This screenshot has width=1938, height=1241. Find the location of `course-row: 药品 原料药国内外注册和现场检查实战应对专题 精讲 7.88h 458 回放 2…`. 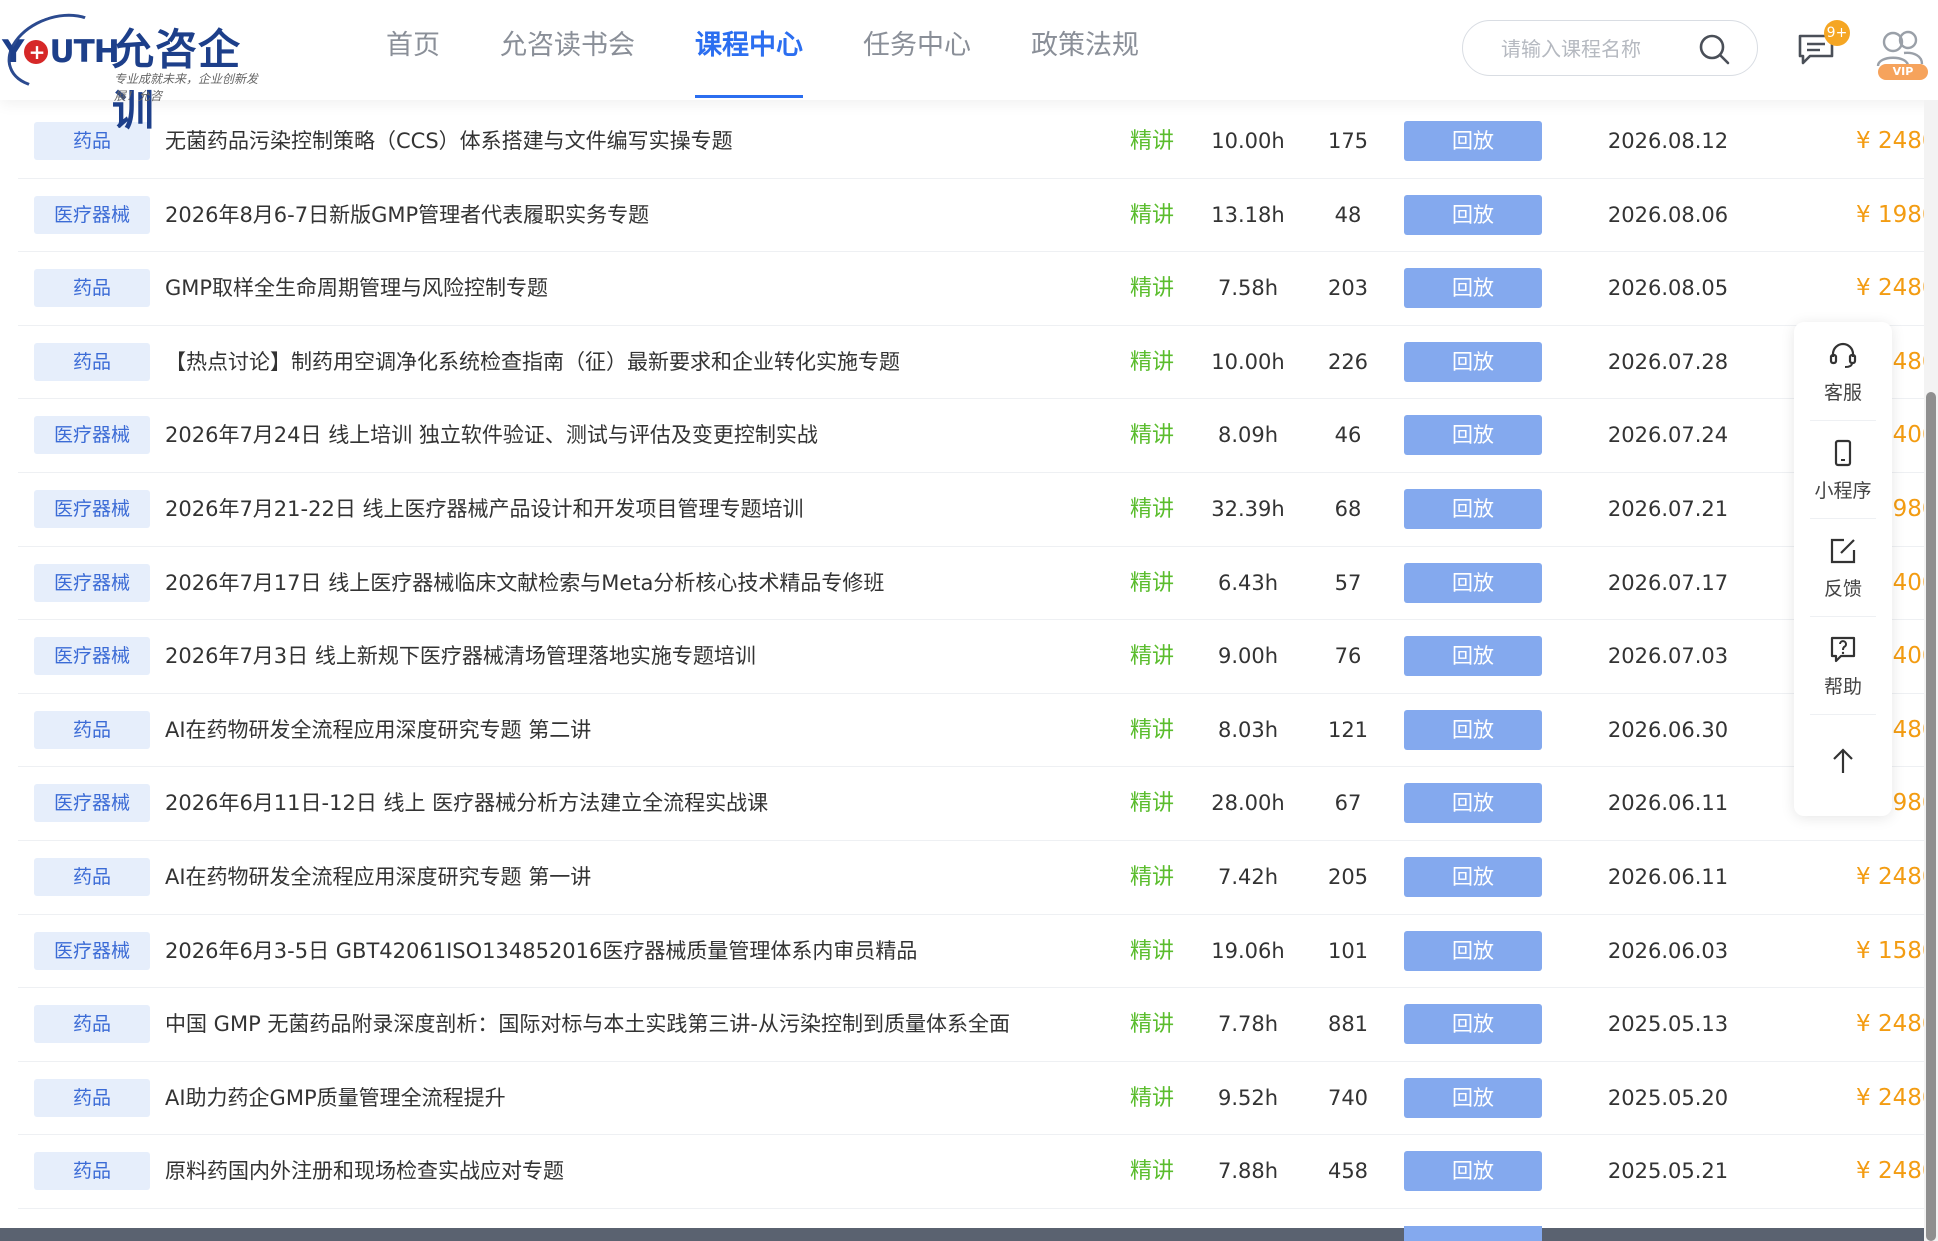

course-row: 药品 原料药国内外注册和现场检查实战应对专题 精讲 7.88h 458 回放 2… is located at coordinates (978, 1172).